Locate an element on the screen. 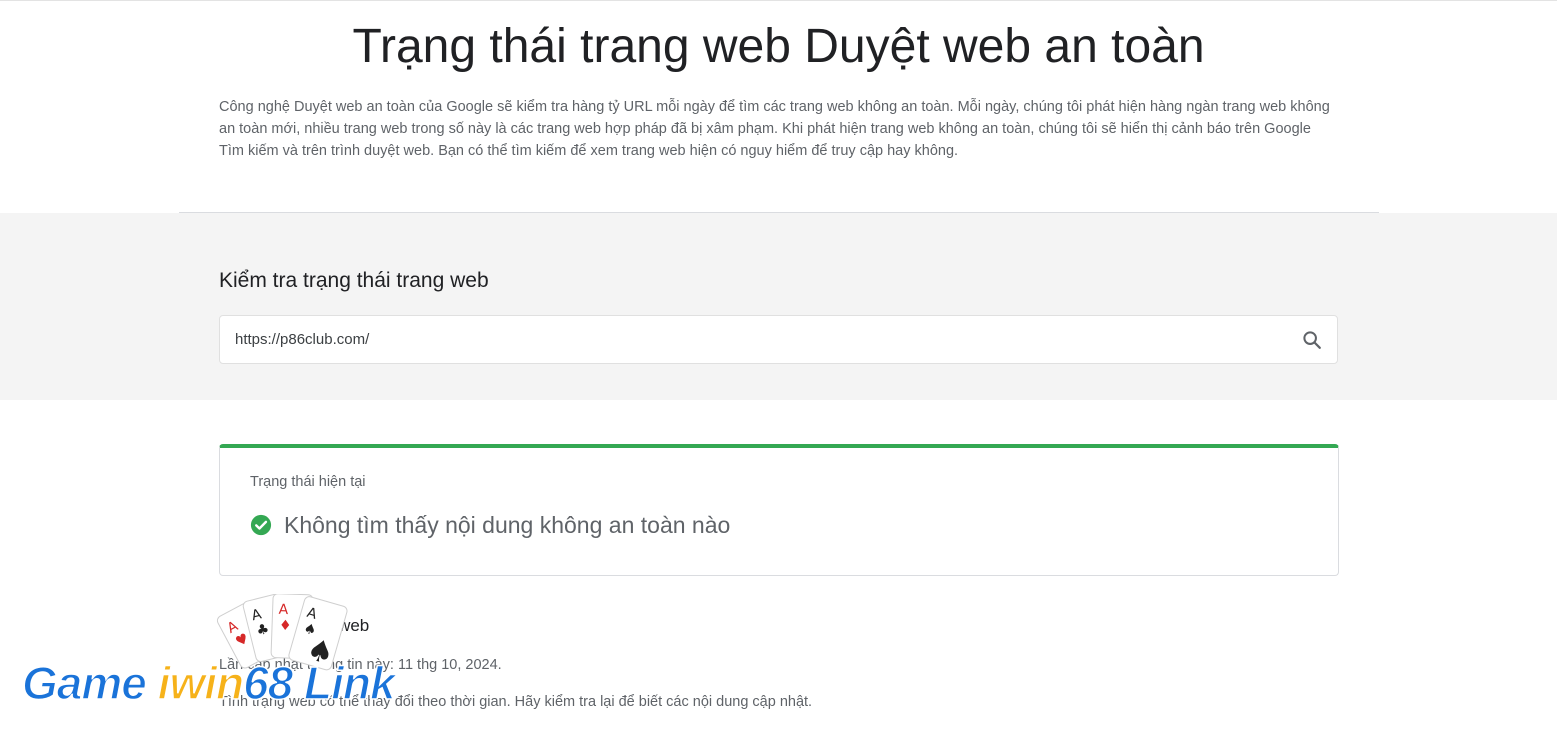 The width and height of the screenshot is (1557, 737). site-check-heading: Kiểm tra trạng thái trang web is located at coordinates (354, 280).